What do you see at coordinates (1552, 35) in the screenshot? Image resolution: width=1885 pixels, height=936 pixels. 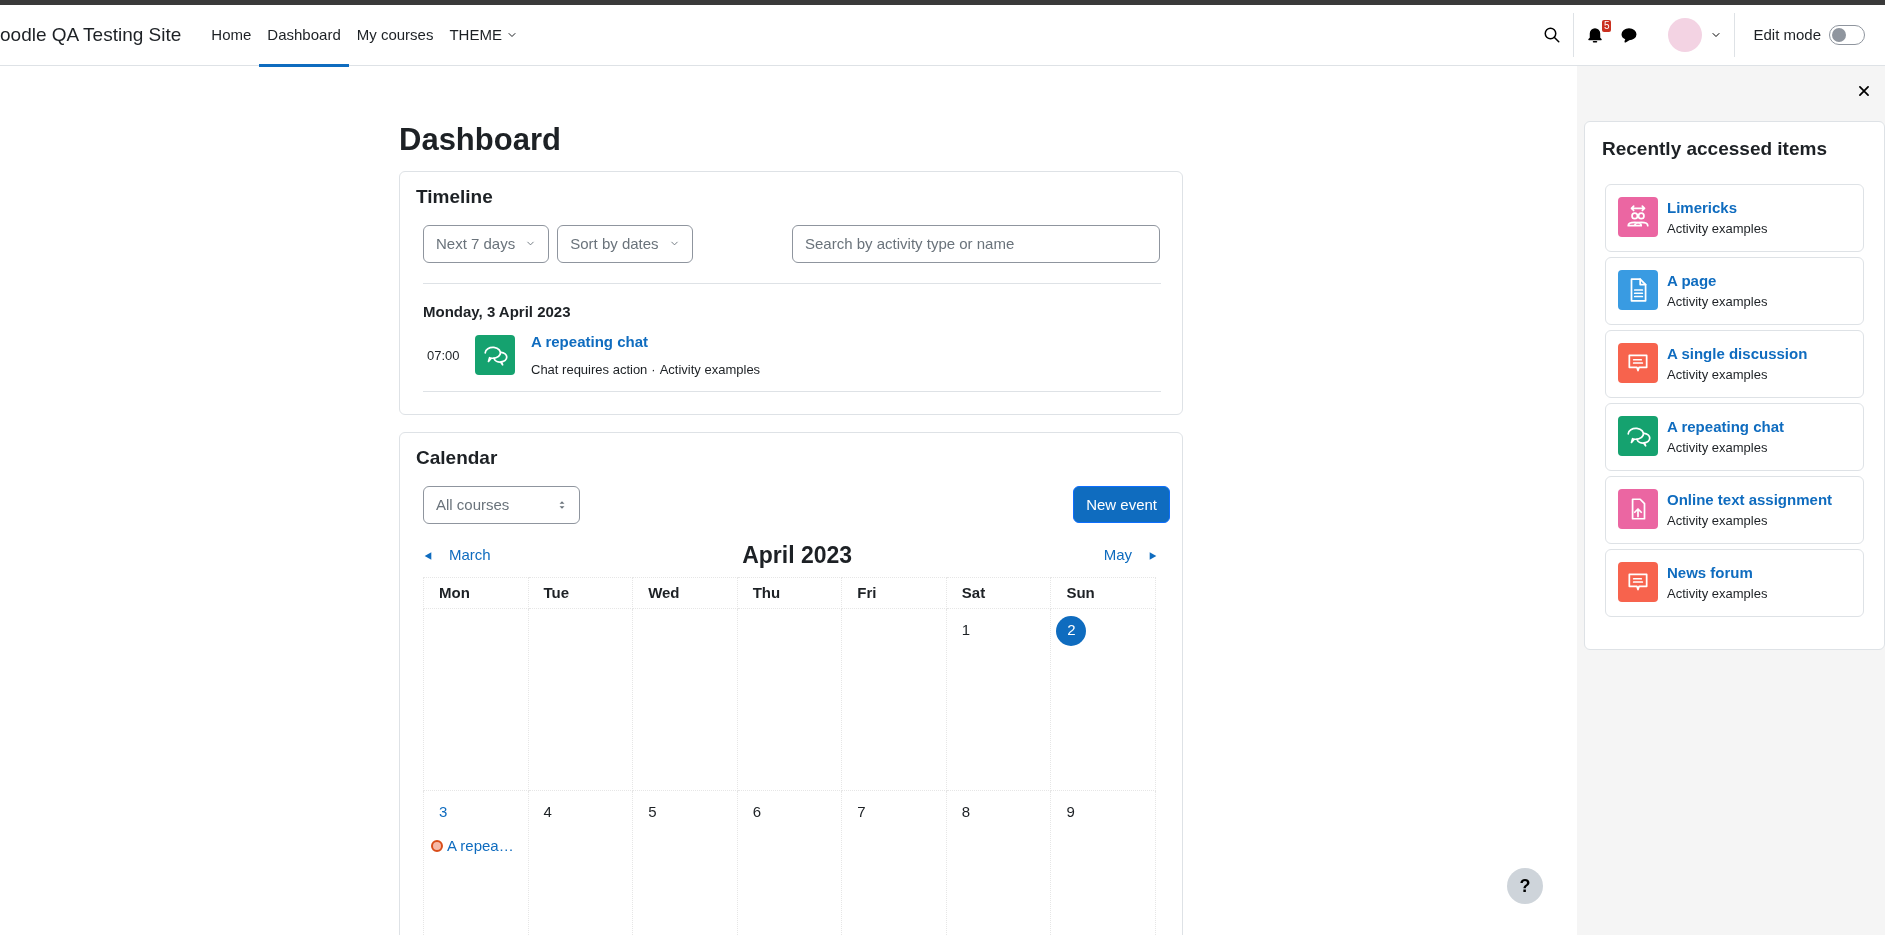 I see `search-icon` at bounding box center [1552, 35].